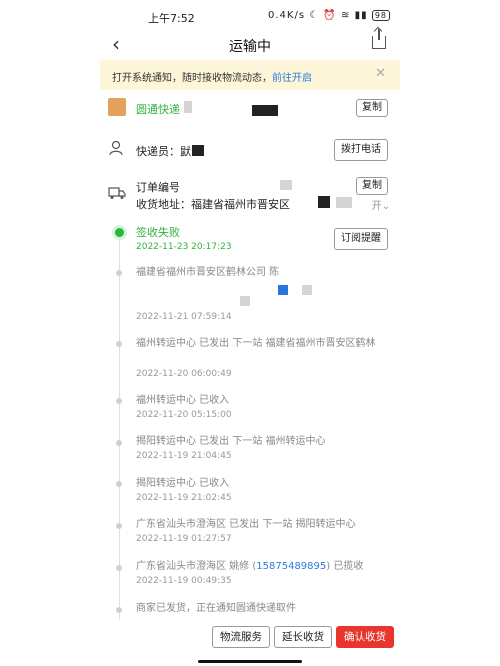 This screenshot has width=500, height=666. I want to click on address-redacted, so click(344, 202).